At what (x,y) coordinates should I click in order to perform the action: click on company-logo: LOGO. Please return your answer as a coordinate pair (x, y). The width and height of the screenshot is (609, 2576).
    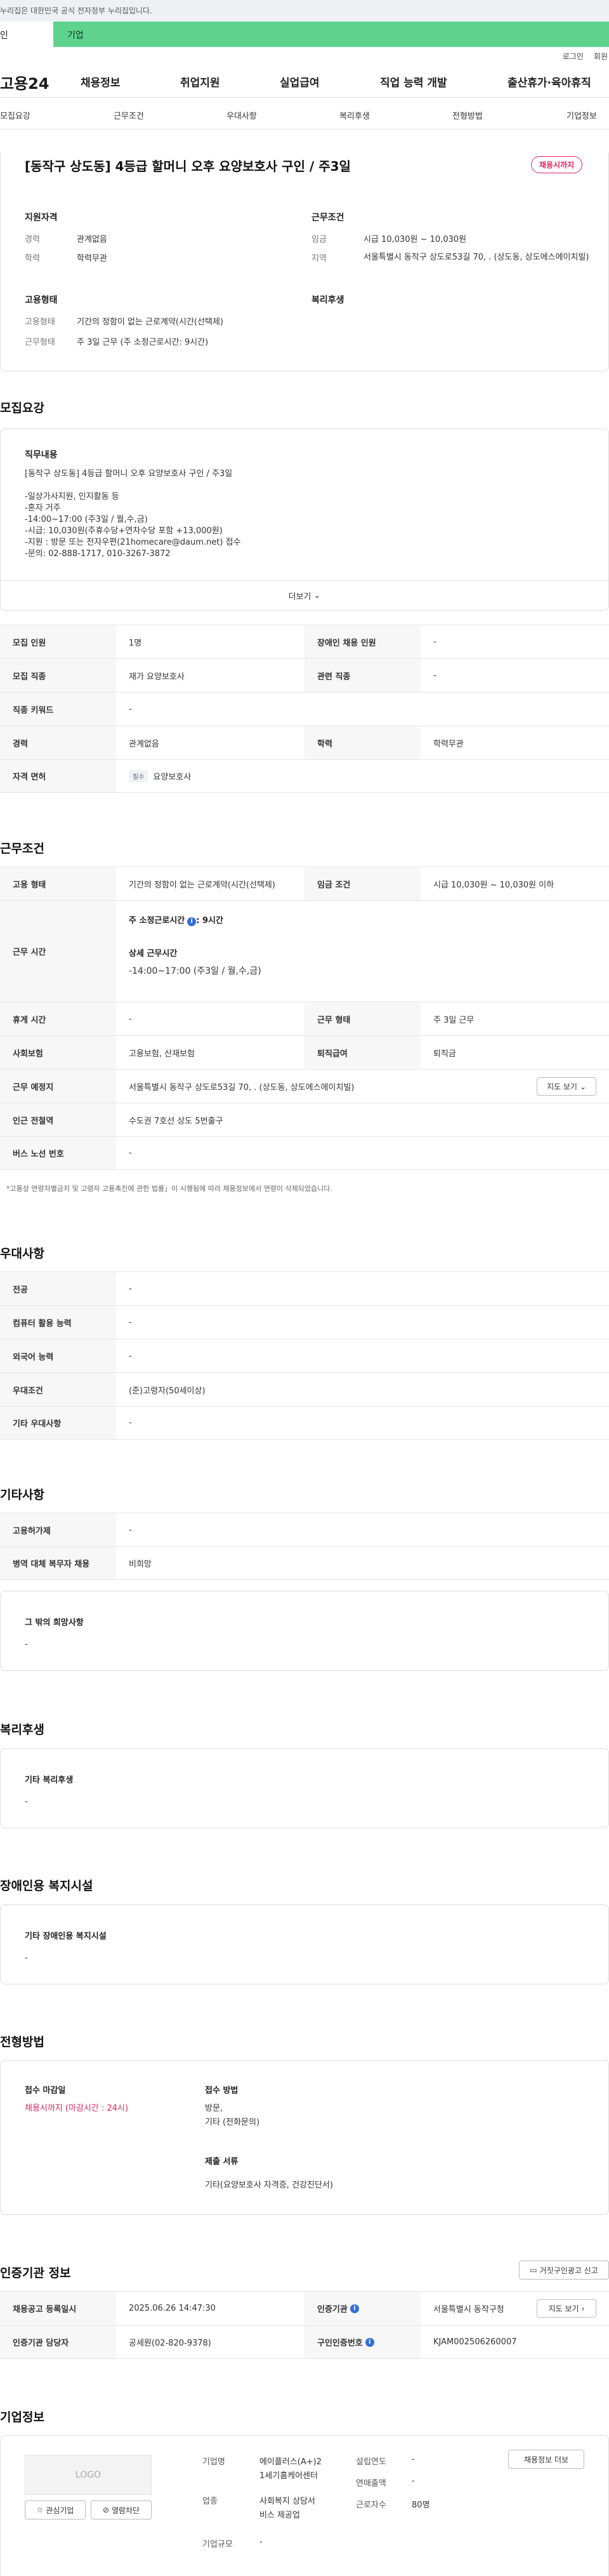
    Looking at the image, I should click on (89, 2475).